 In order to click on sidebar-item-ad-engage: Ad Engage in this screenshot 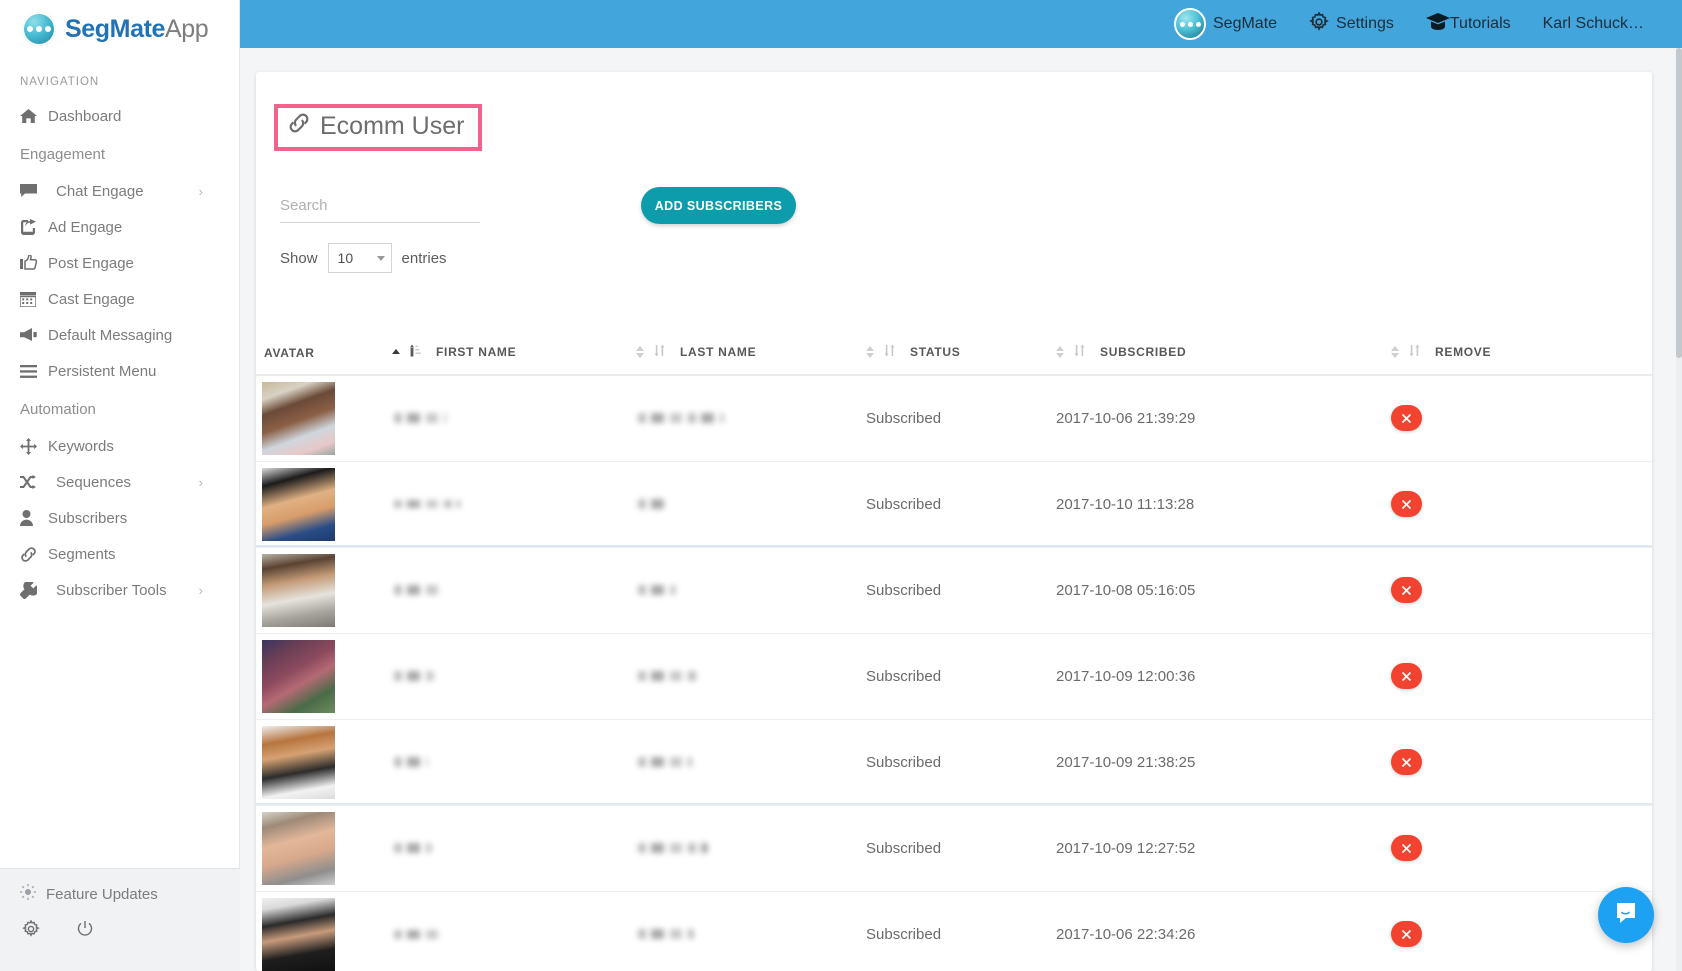, I will do `click(119, 227)`.